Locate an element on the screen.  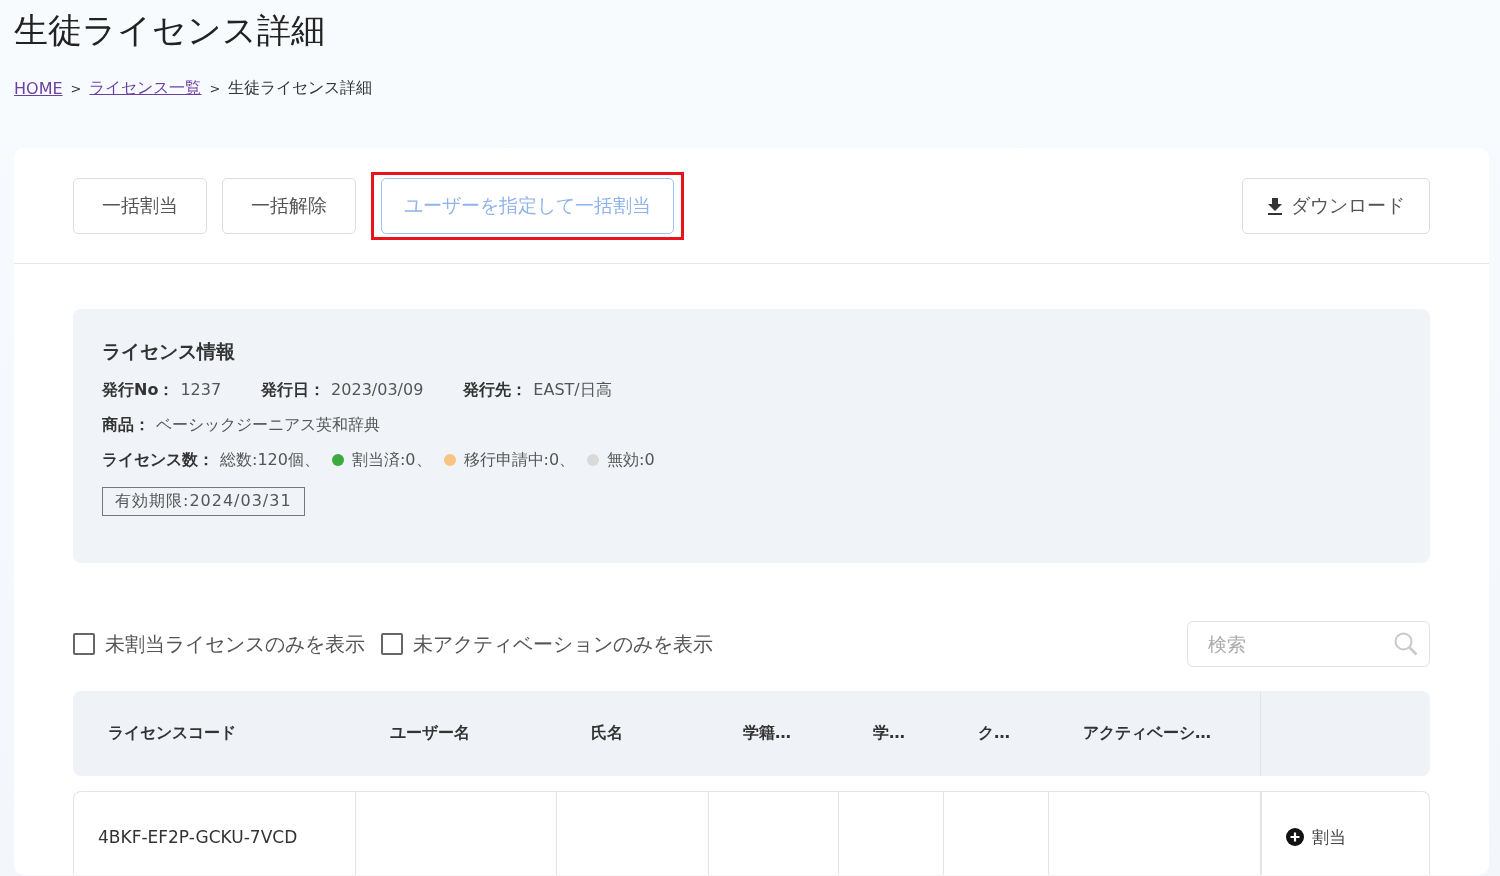
expiry-tag: 有効期限:2024/03/31 is located at coordinates (203, 501).